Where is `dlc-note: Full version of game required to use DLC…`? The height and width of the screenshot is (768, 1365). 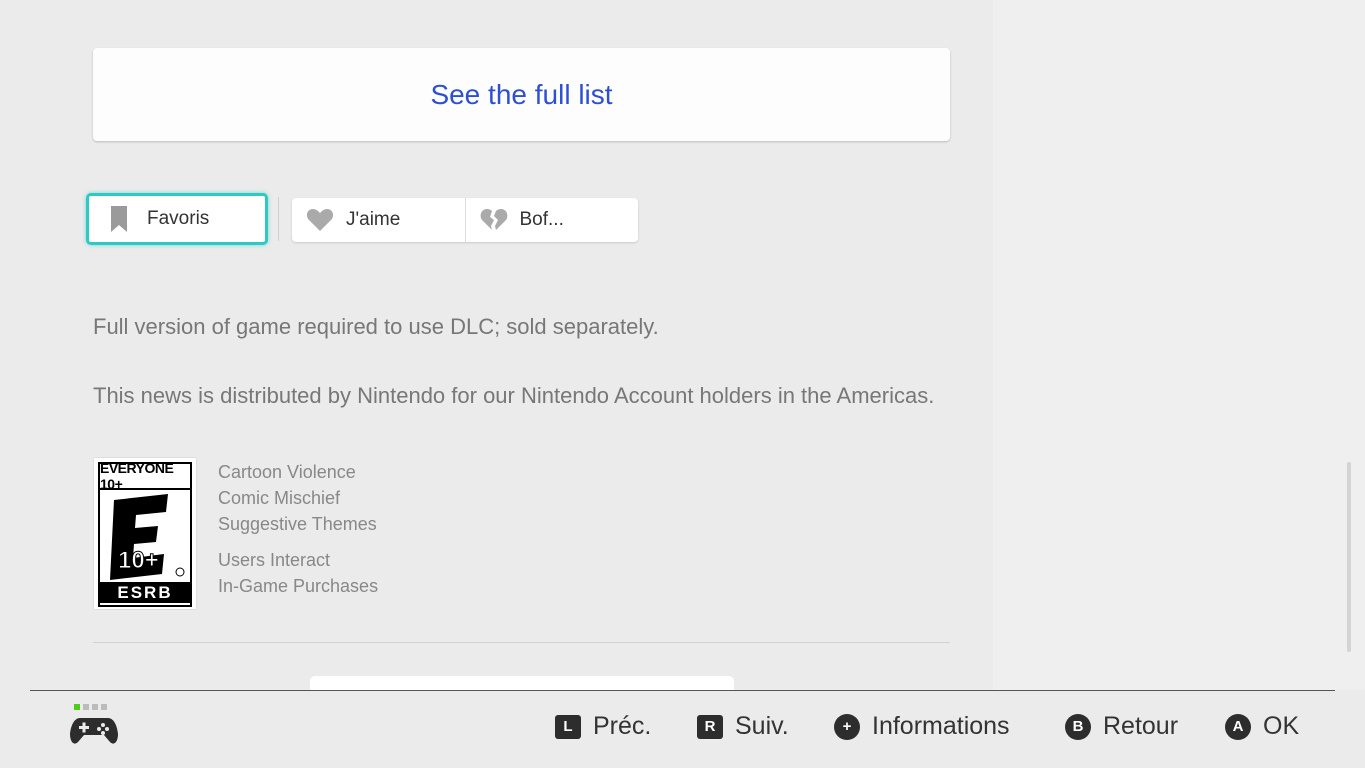
dlc-note: Full version of game required to use DLC… is located at coordinates (376, 326).